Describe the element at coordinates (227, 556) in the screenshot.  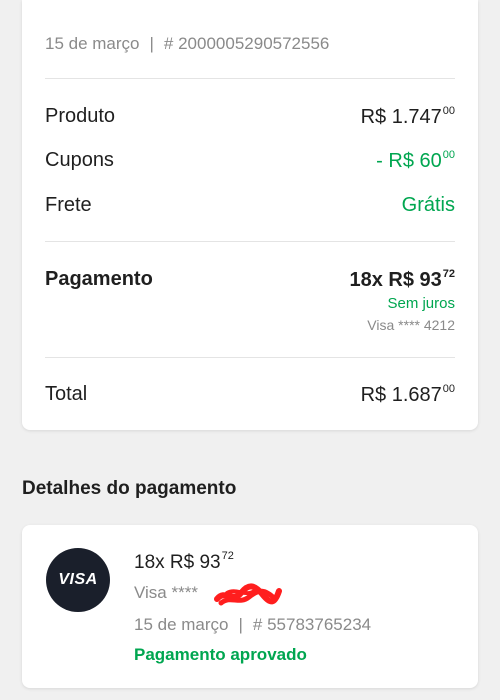
I see `installments-cents: 72` at that location.